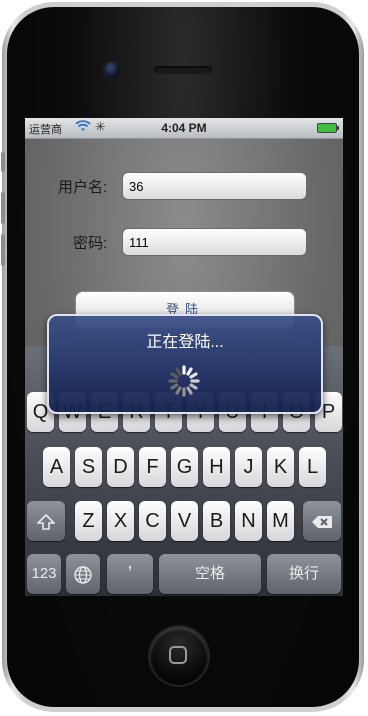 Image resolution: width=368 pixels, height=716 pixels. What do you see at coordinates (248, 521) in the screenshot?
I see `key-n: N` at bounding box center [248, 521].